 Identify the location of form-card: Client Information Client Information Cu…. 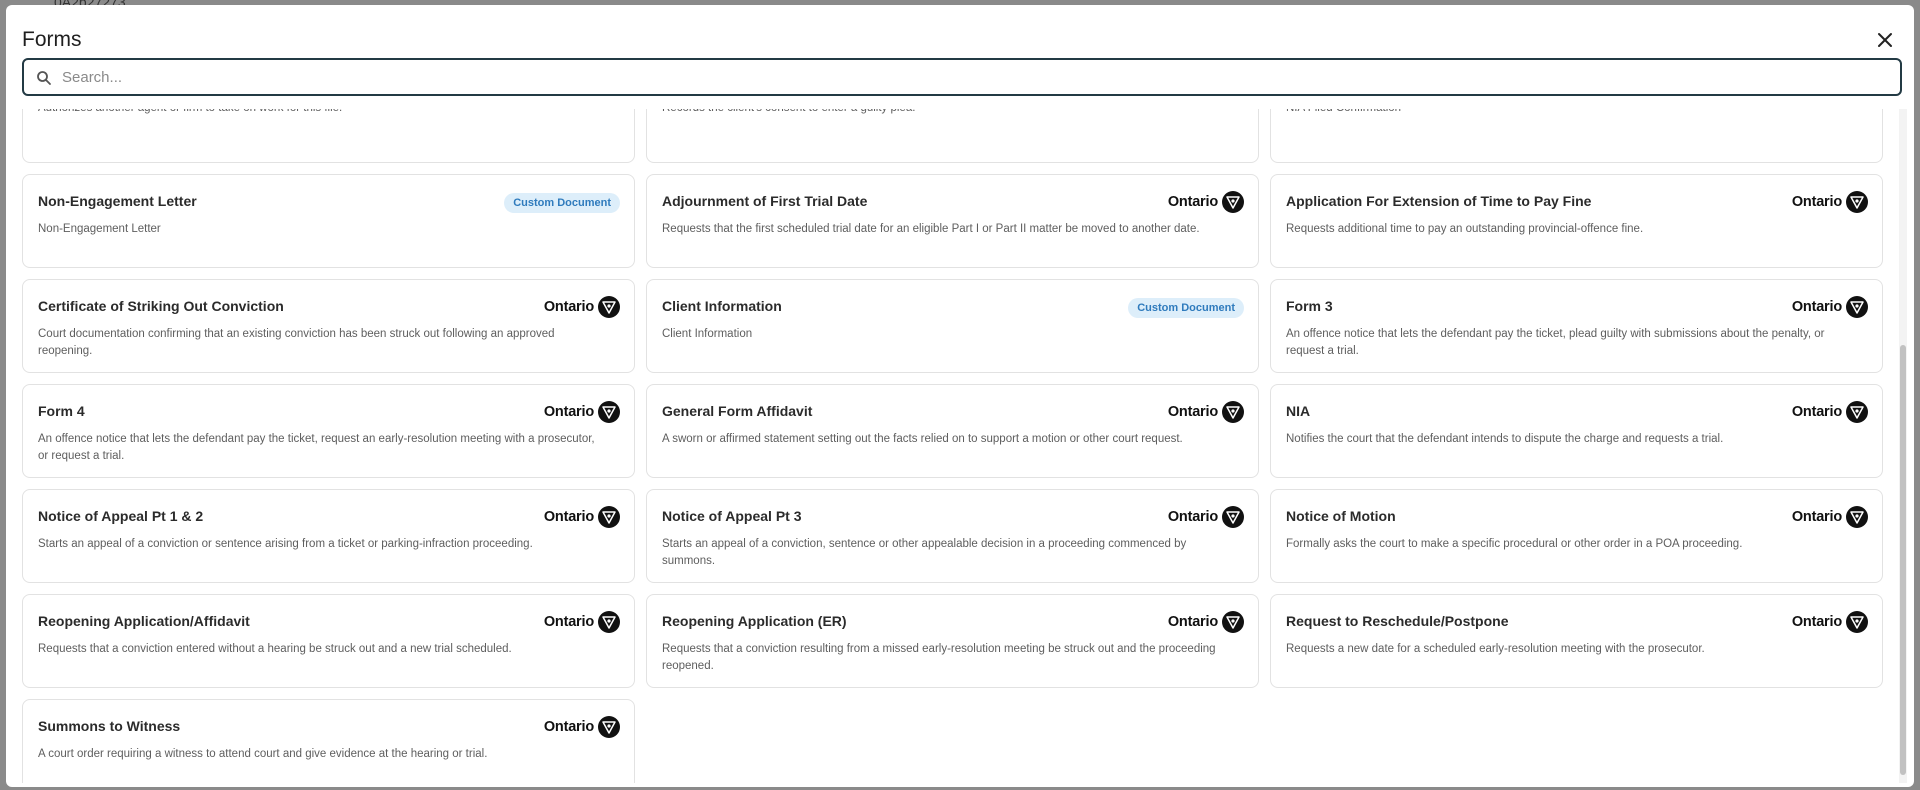
(952, 326).